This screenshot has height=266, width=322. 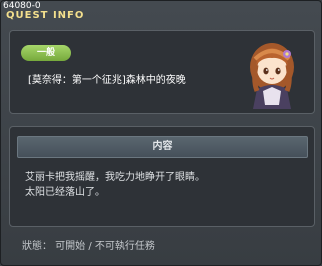 What do you see at coordinates (46, 53) in the screenshot?
I see `quest-type-badge: 一般` at bounding box center [46, 53].